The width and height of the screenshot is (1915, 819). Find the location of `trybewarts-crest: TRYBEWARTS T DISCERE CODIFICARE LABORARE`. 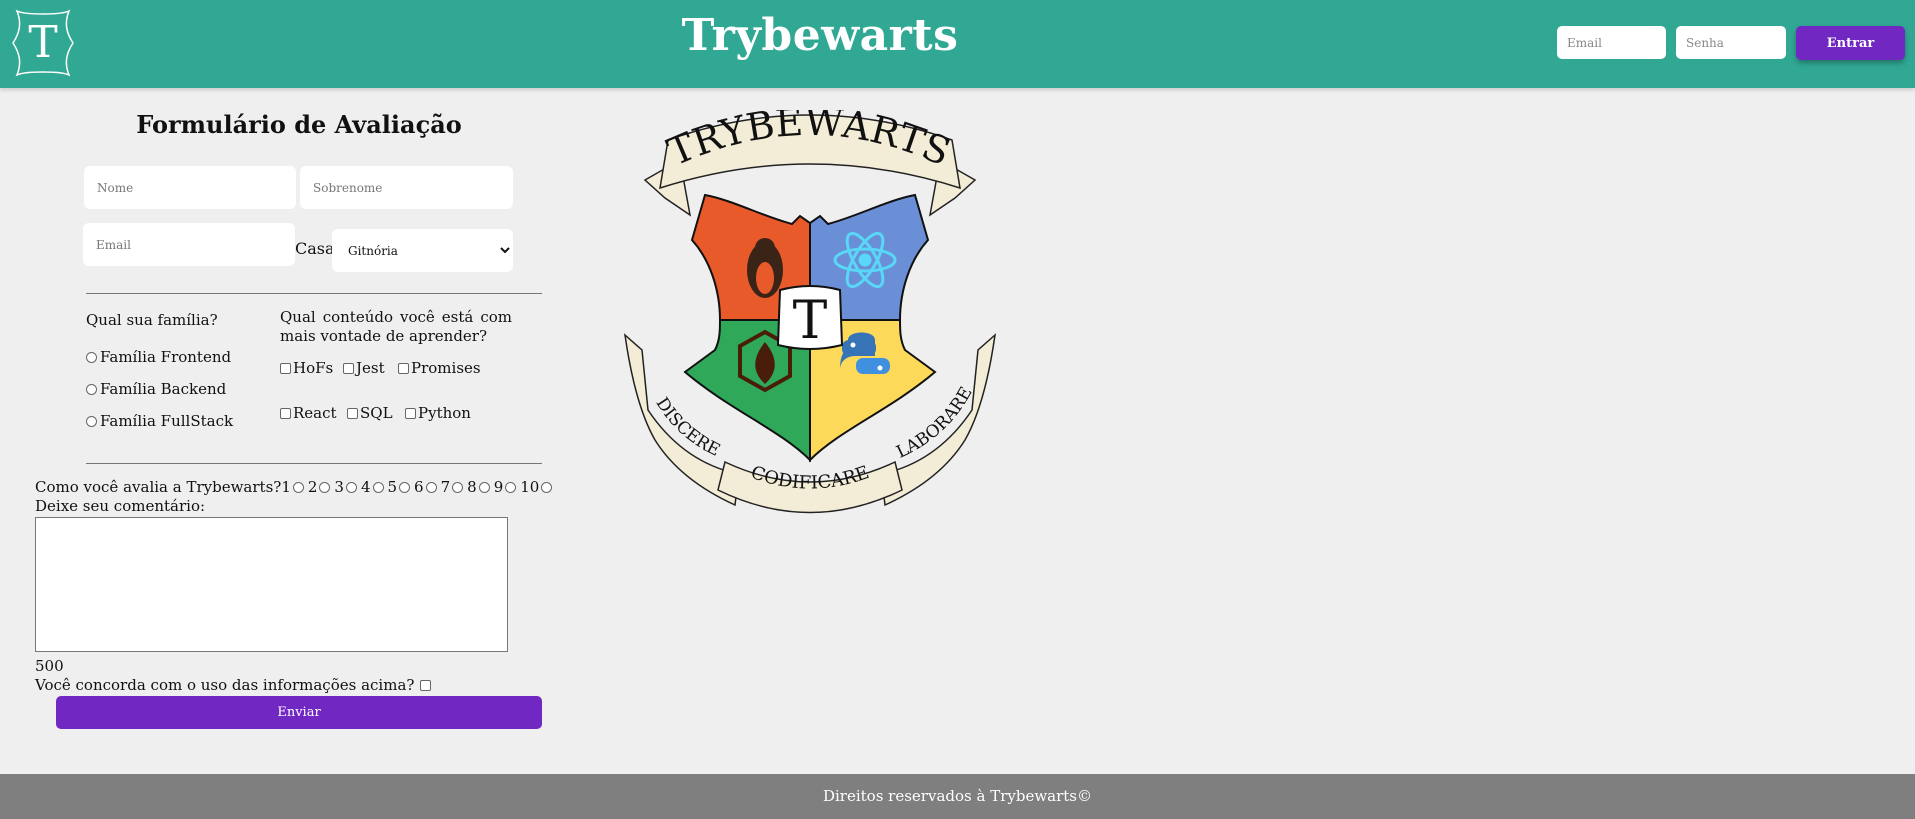

trybewarts-crest: TRYBEWARTS T DISCERE CODIFICARE LABORARE is located at coordinates (810, 312).